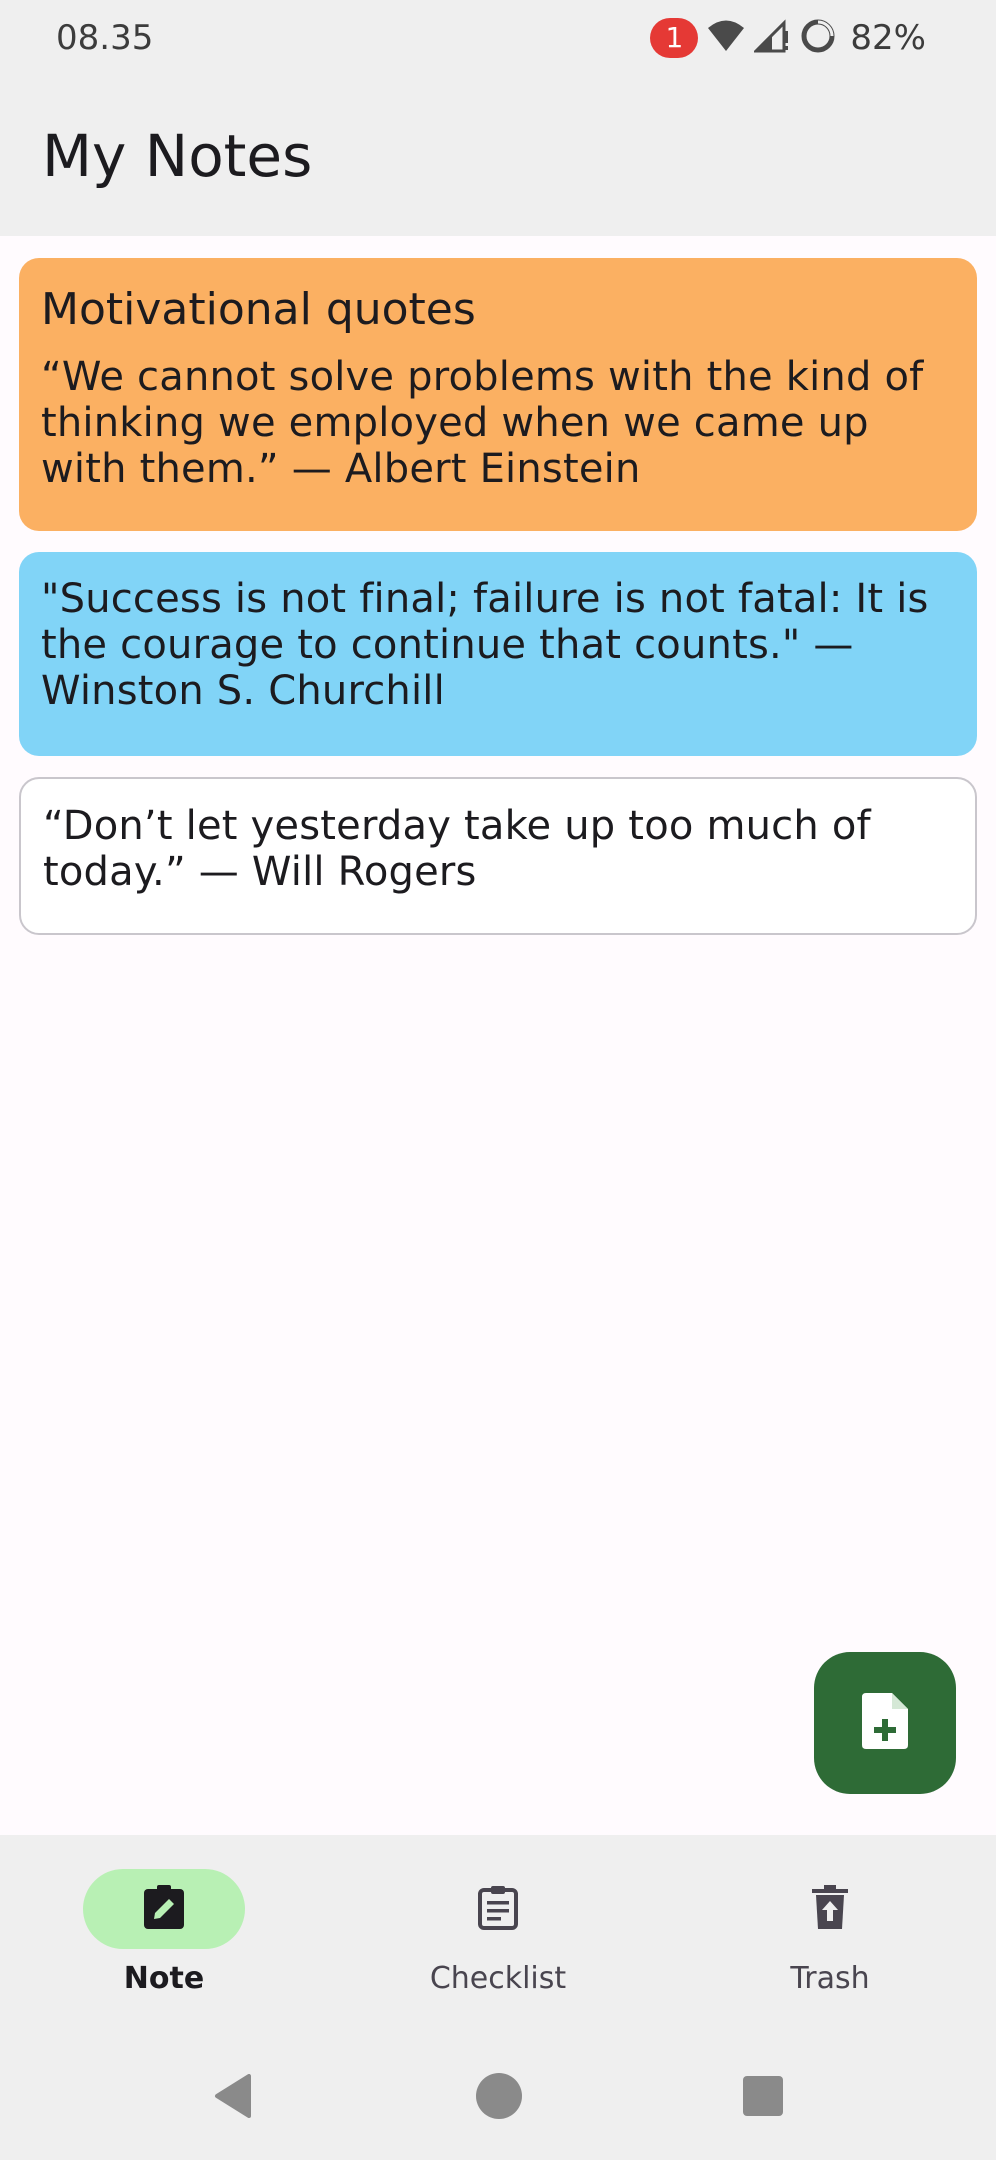 This screenshot has width=996, height=2160. Describe the element at coordinates (498, 1909) in the screenshot. I see `checklist-icon` at that location.